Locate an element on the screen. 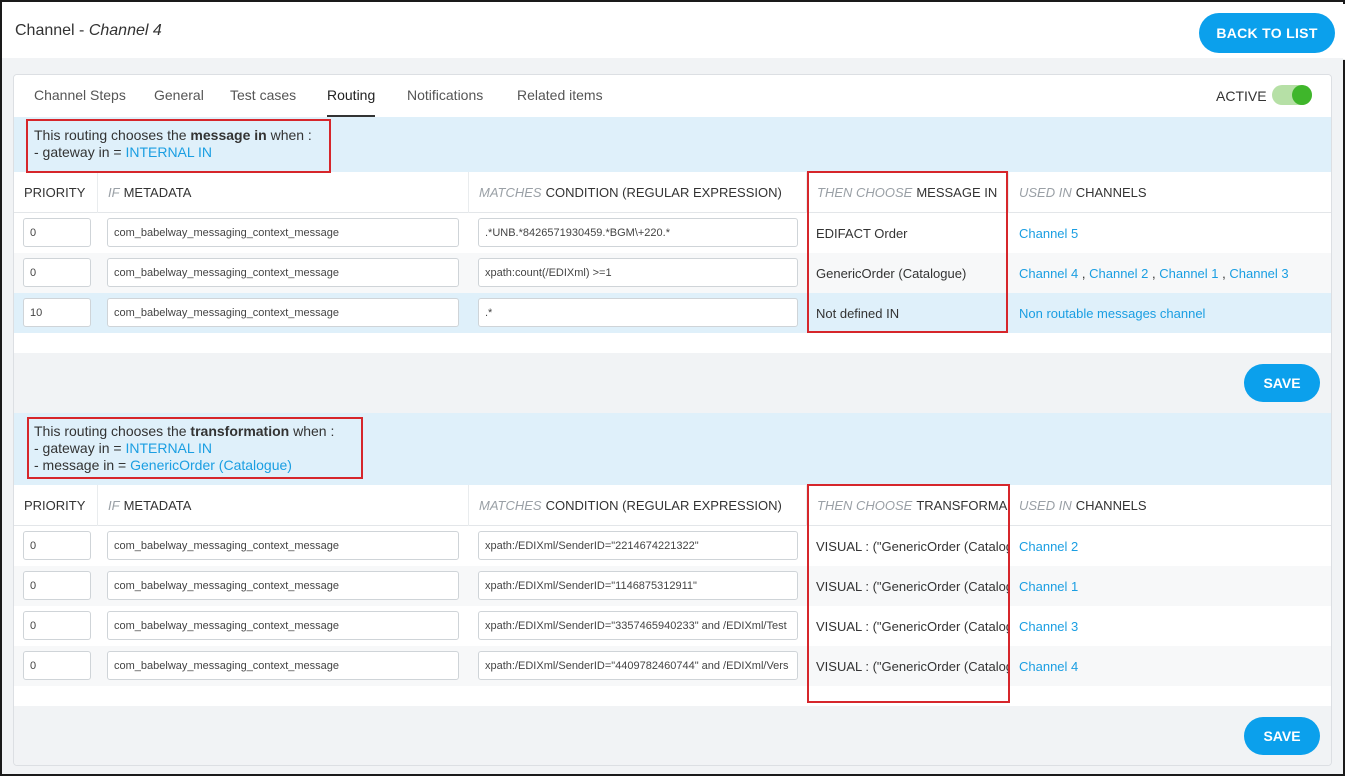 The image size is (1345, 776). cond-label: - message in = is located at coordinates (82, 465).